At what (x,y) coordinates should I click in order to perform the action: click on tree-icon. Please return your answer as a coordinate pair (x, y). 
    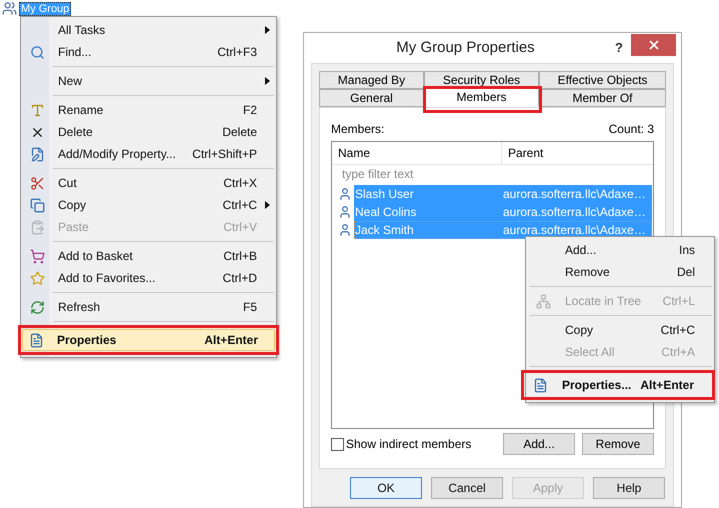
    Looking at the image, I should click on (543, 301).